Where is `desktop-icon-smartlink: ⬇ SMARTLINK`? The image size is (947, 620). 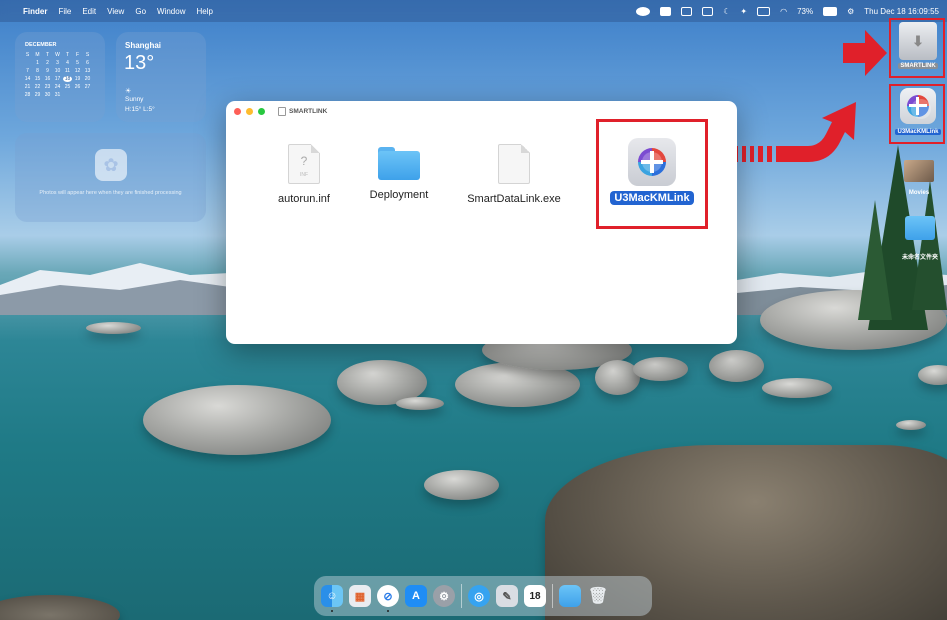
desktop-icon-smartlink: ⬇ SMARTLINK is located at coordinates (918, 45).